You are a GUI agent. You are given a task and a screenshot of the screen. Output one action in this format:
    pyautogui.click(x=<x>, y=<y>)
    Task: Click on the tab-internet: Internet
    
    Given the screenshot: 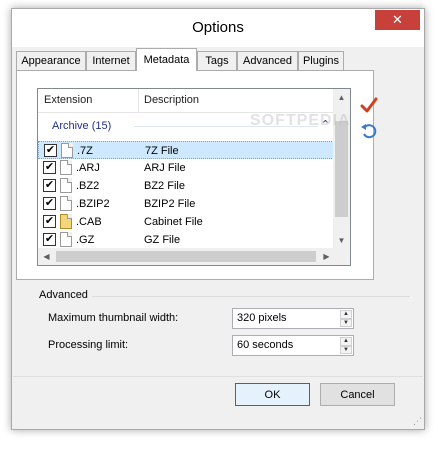 What is the action you would take?
    pyautogui.click(x=111, y=60)
    